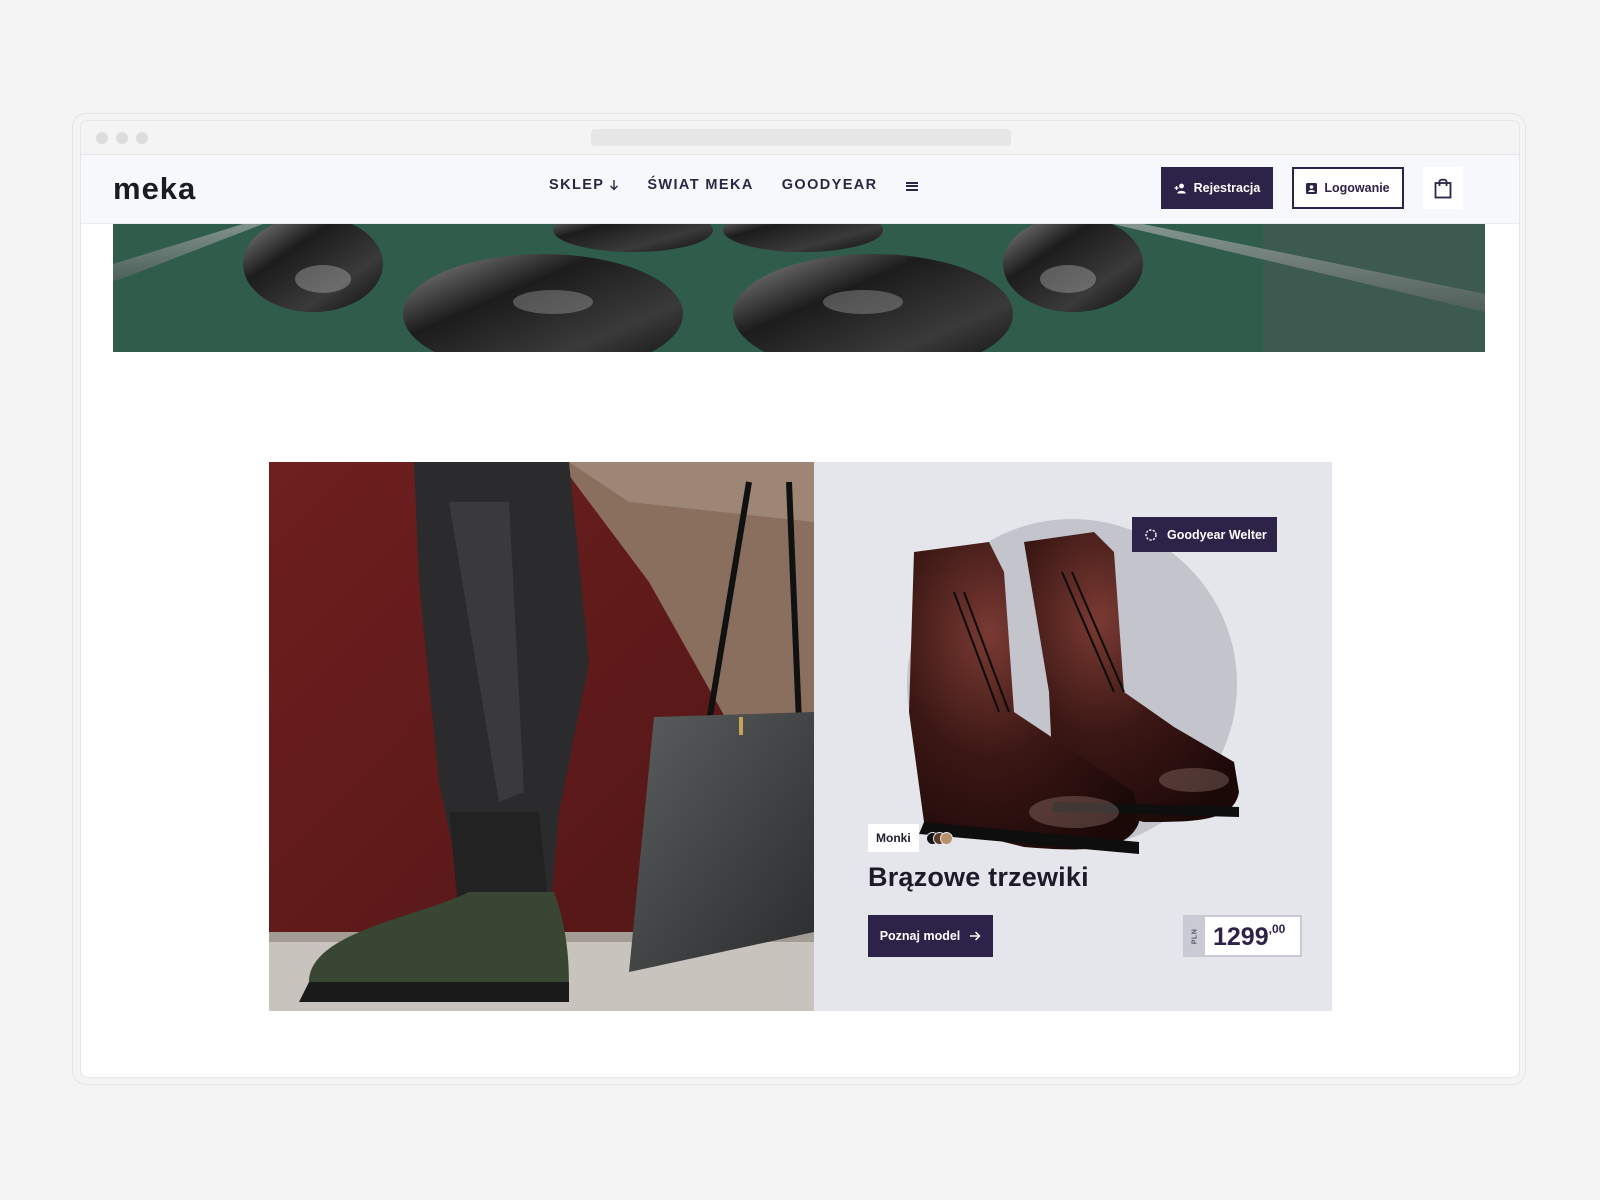 The width and height of the screenshot is (1600, 1200). I want to click on cart-button, so click(1443, 188).